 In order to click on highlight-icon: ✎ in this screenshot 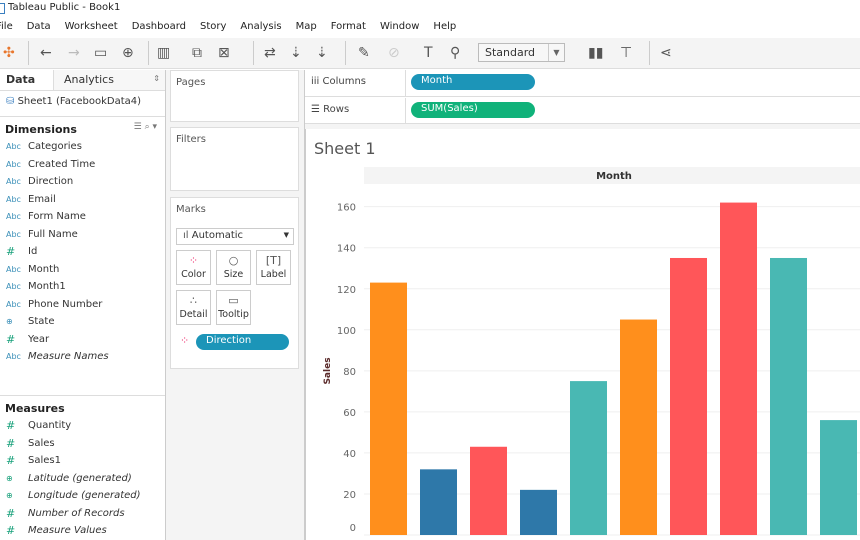, I will do `click(364, 53)`.